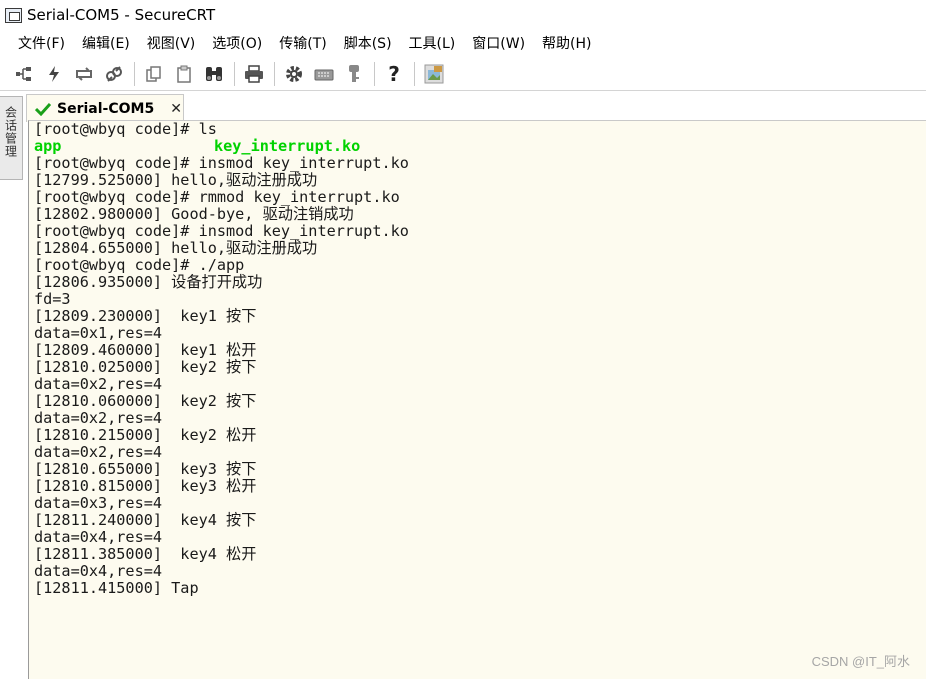 The image size is (926, 679). What do you see at coordinates (463, 15) in the screenshot?
I see `title-bar: Serial-COM5 - SecureCRT` at bounding box center [463, 15].